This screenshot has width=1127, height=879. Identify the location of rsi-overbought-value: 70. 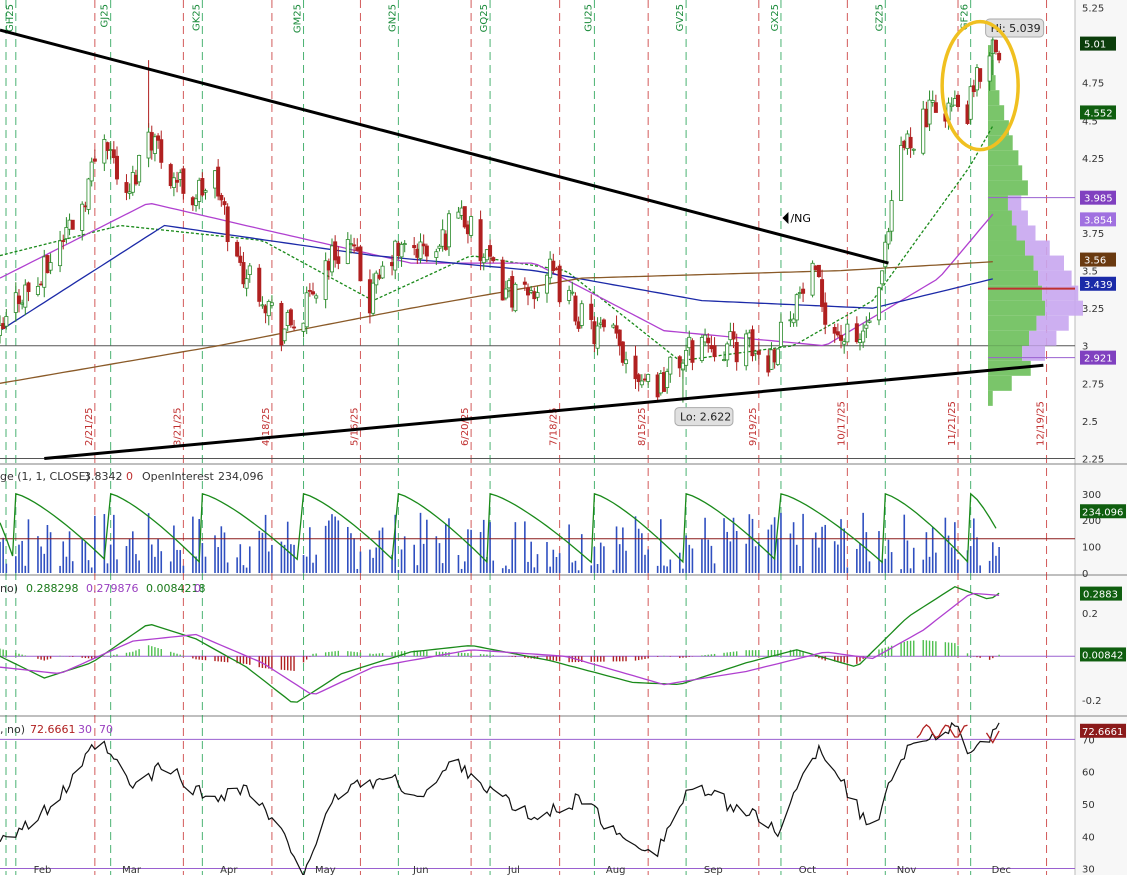
(106, 729).